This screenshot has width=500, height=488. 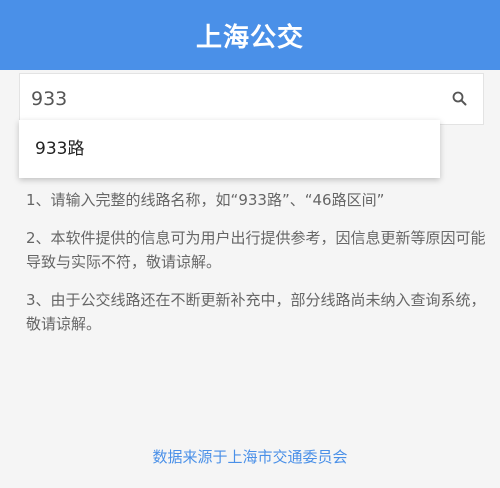 I want to click on suggestion-dropdown: 933路, so click(x=229, y=149).